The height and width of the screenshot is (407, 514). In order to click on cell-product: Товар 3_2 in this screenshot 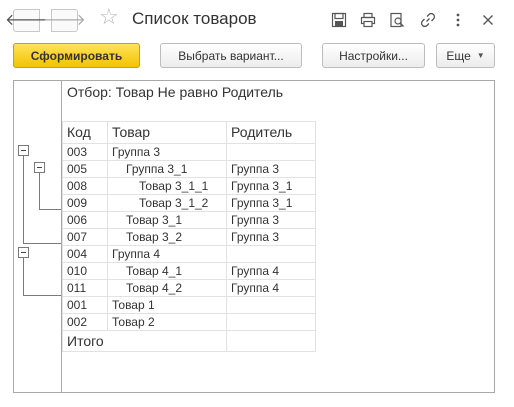, I will do `click(167, 237)`.